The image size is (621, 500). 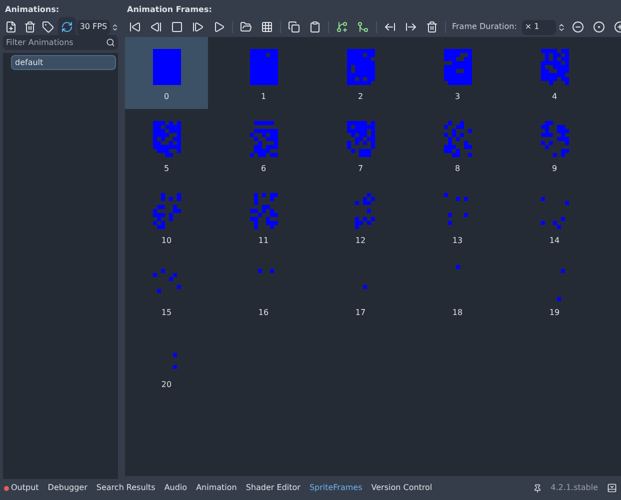 What do you see at coordinates (457, 241) in the screenshot?
I see `frame-number: 13` at bounding box center [457, 241].